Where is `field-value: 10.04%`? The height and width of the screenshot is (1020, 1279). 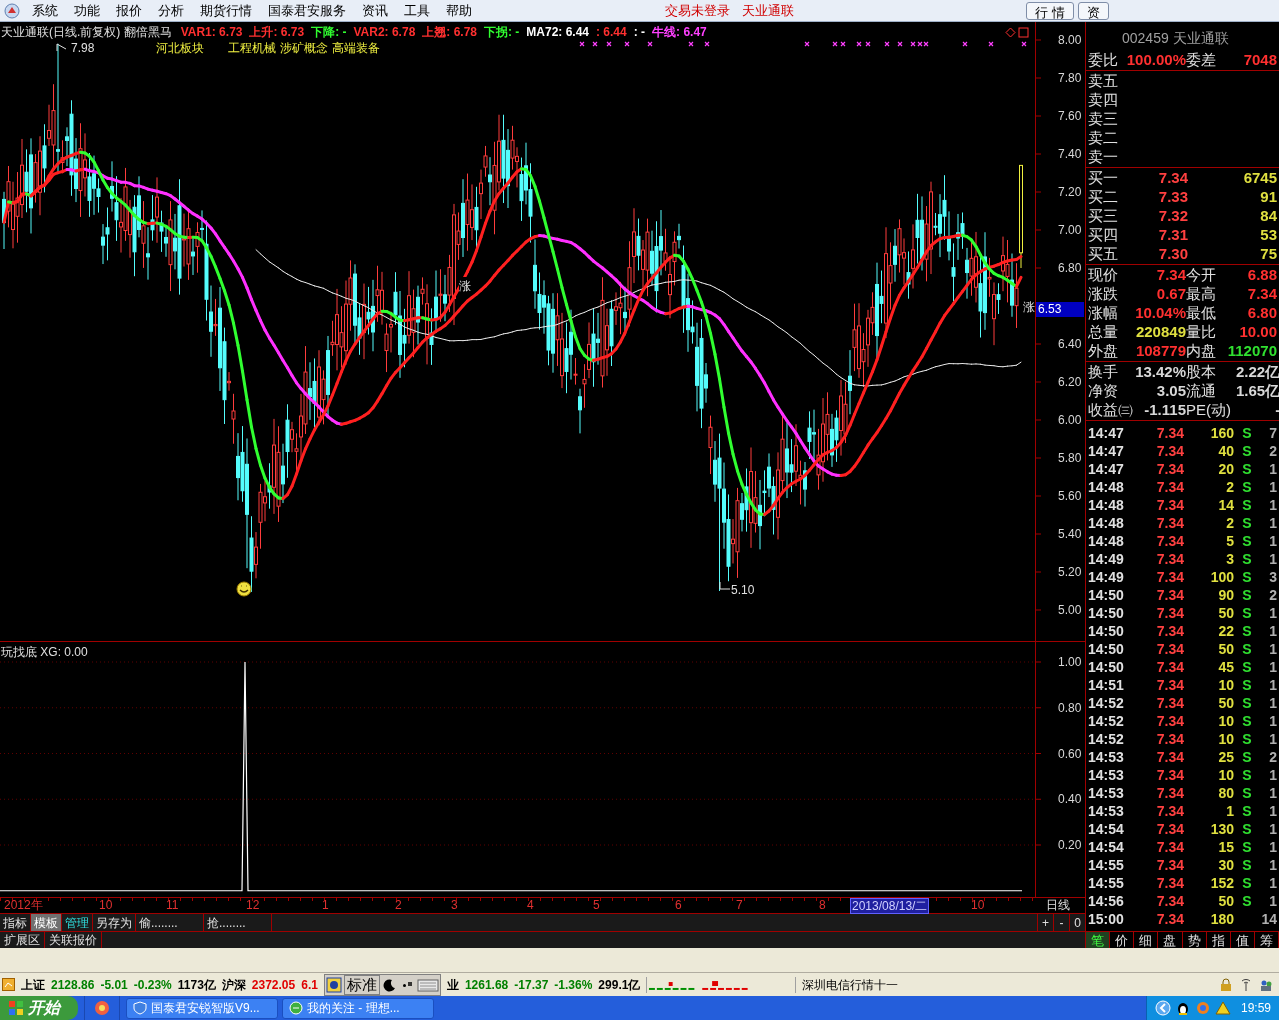 field-value: 10.04% is located at coordinates (1160, 312).